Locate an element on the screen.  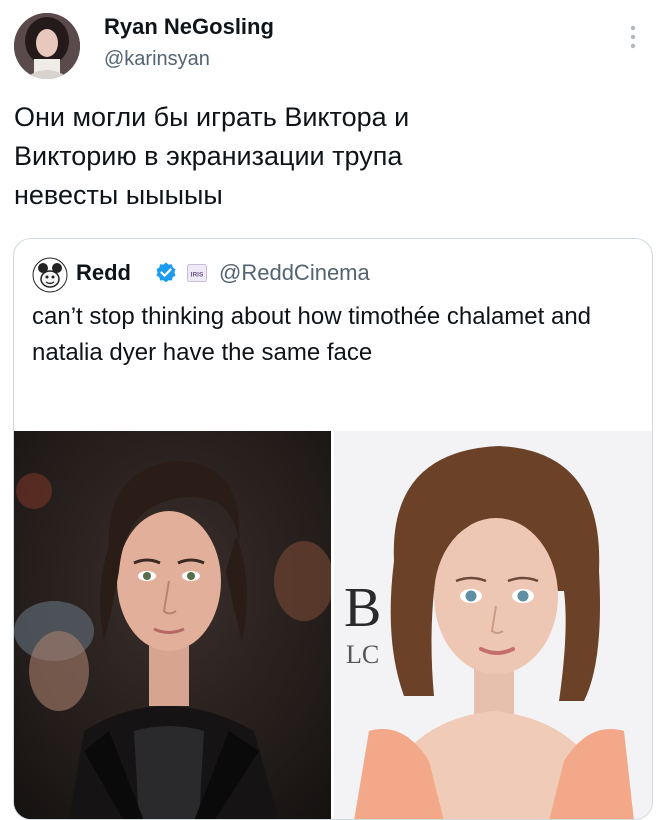
backdrop-sign-letter: B is located at coordinates (362, 608).